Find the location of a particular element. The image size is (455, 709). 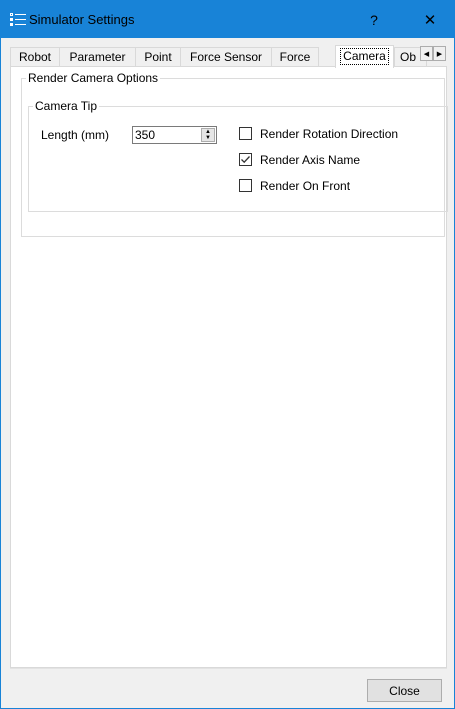

arrow-left-icon: ◀ is located at coordinates (426, 54).